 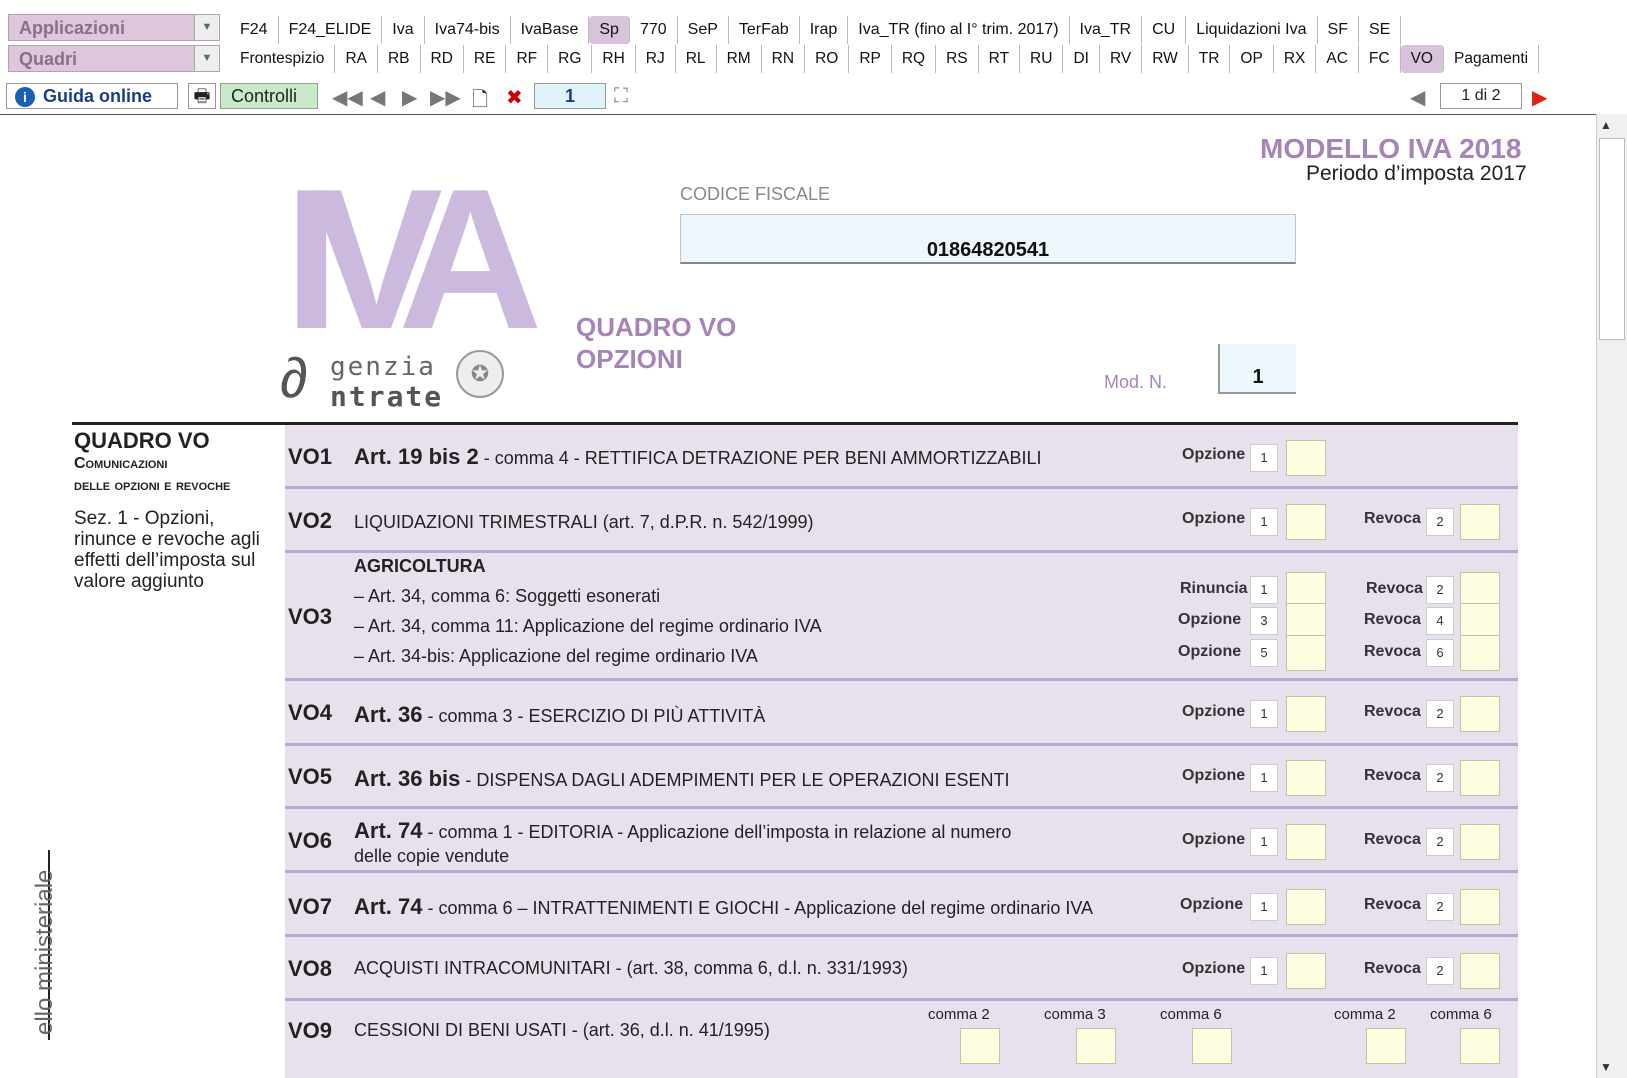 I want to click on tab-re: RE, so click(x=485, y=59).